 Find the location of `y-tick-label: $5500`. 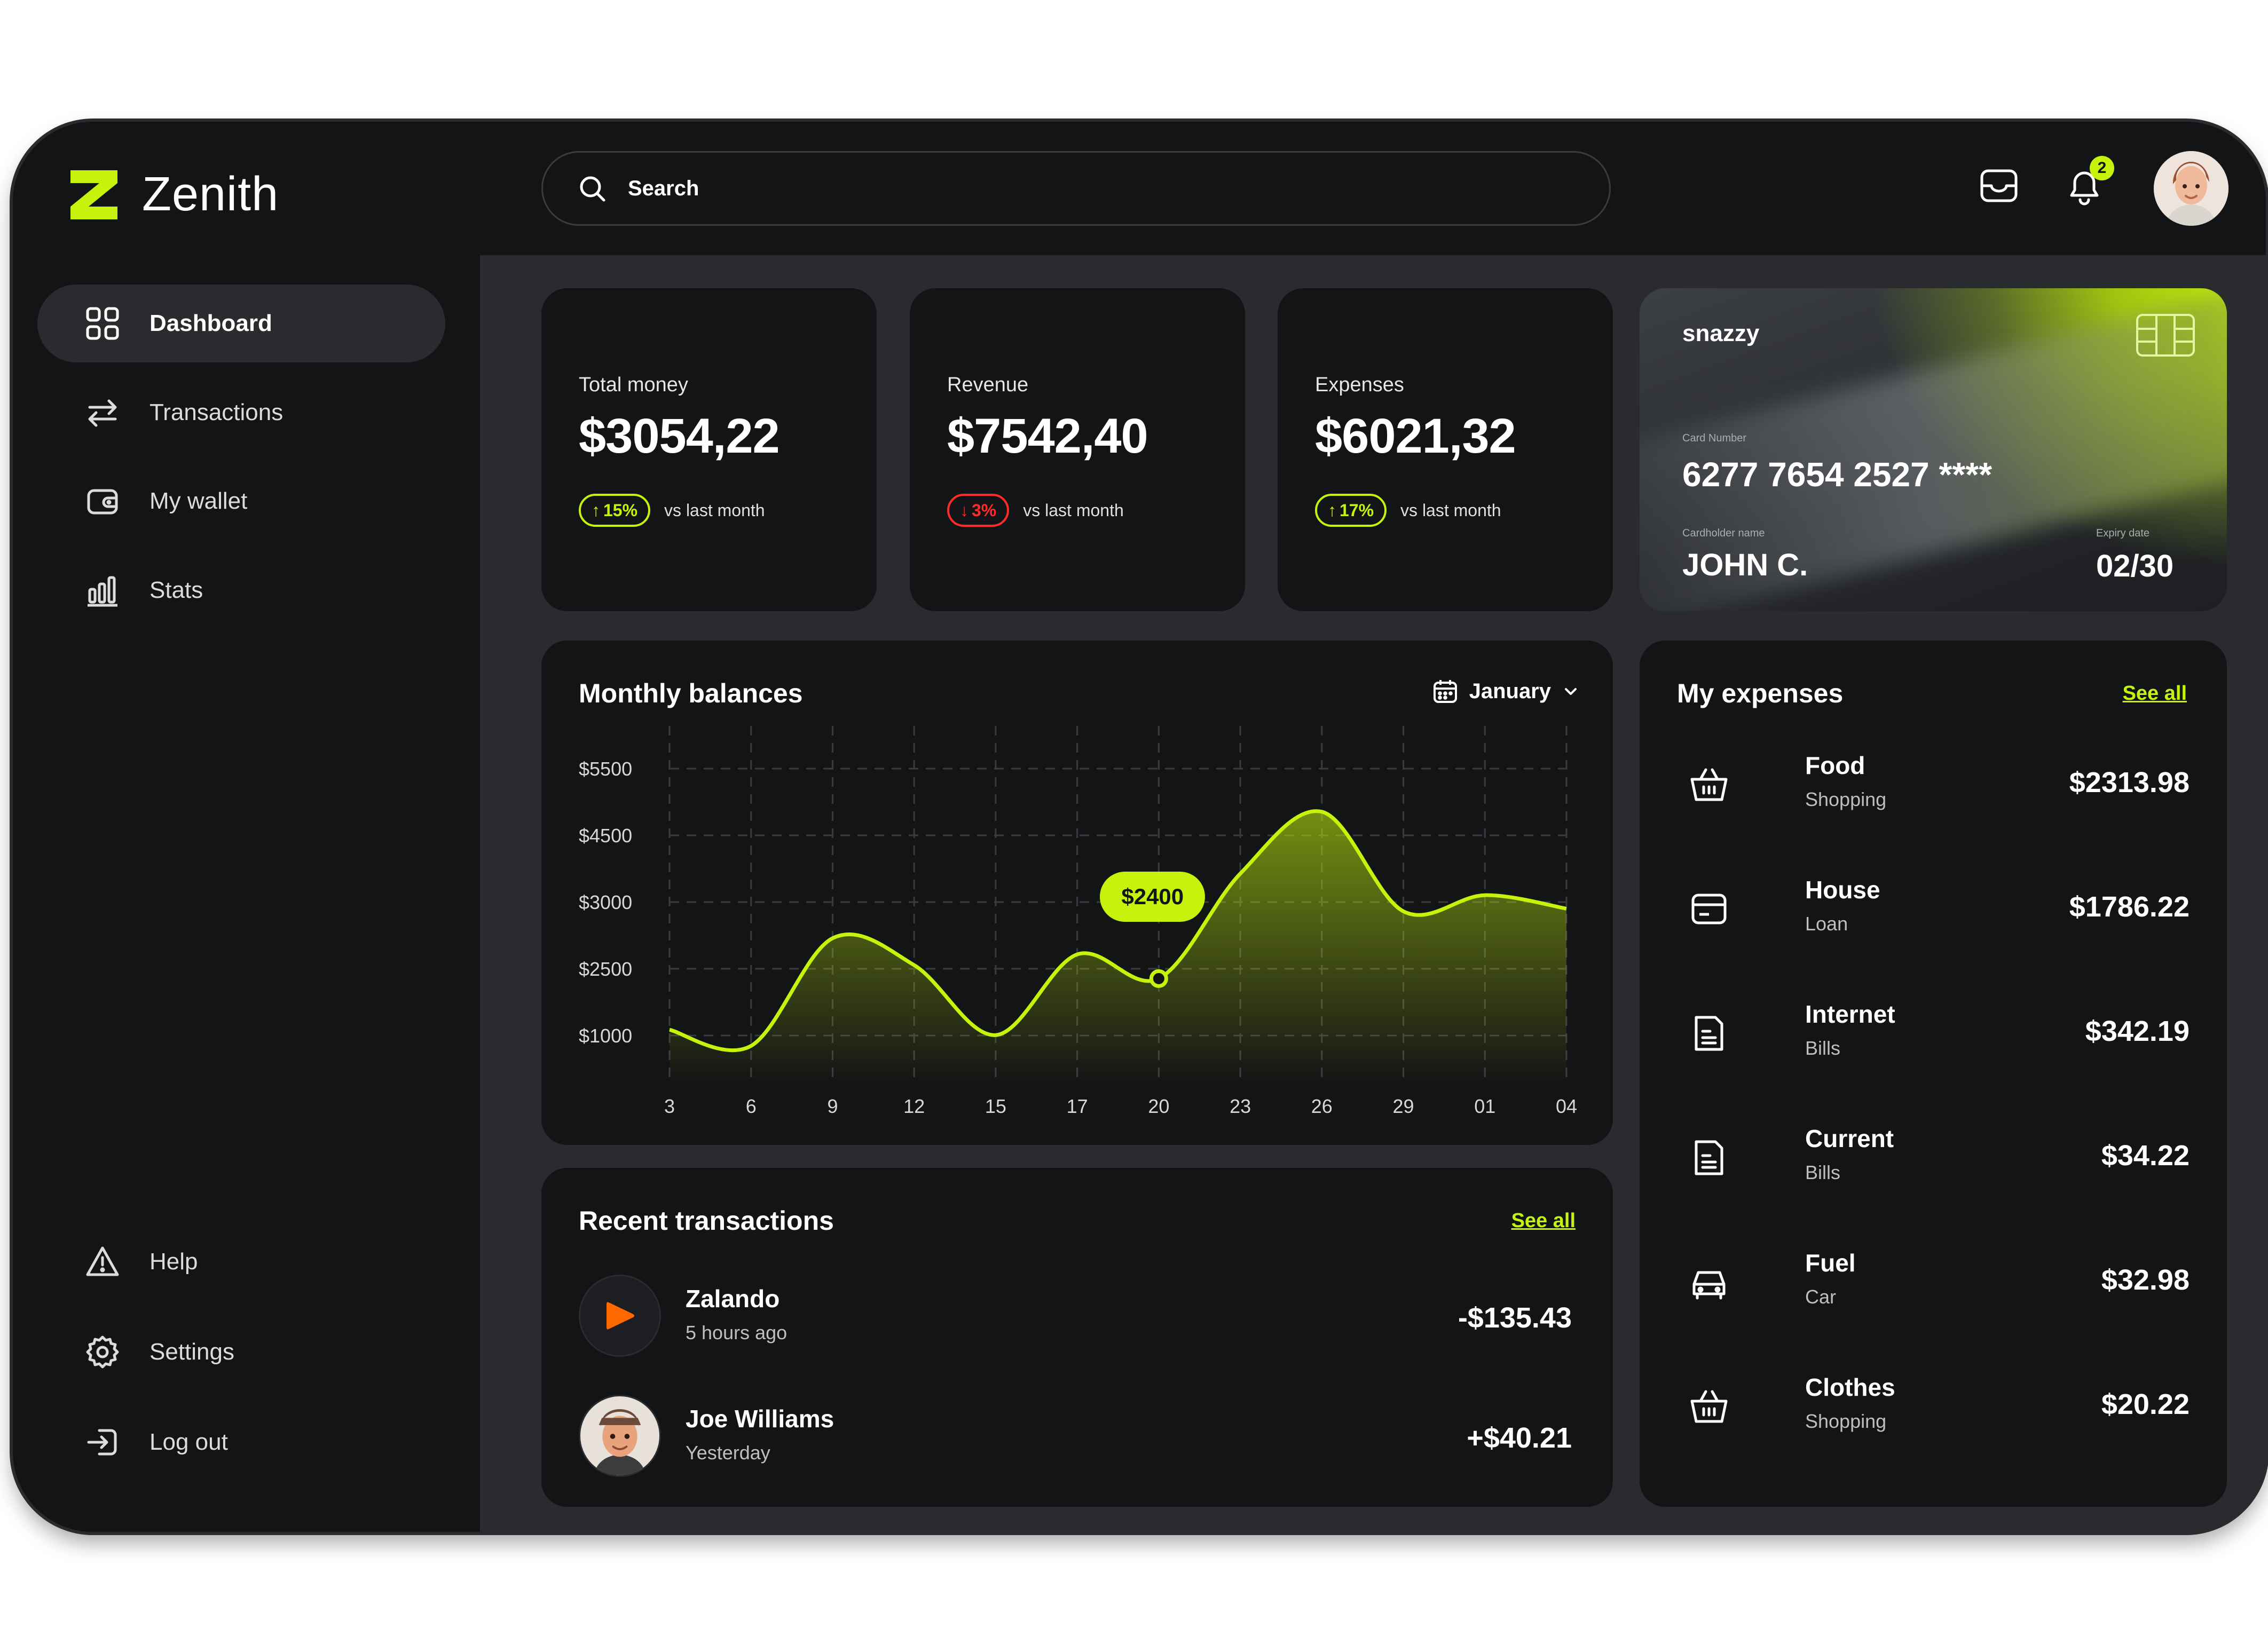

y-tick-label: $5500 is located at coordinates (605, 769).